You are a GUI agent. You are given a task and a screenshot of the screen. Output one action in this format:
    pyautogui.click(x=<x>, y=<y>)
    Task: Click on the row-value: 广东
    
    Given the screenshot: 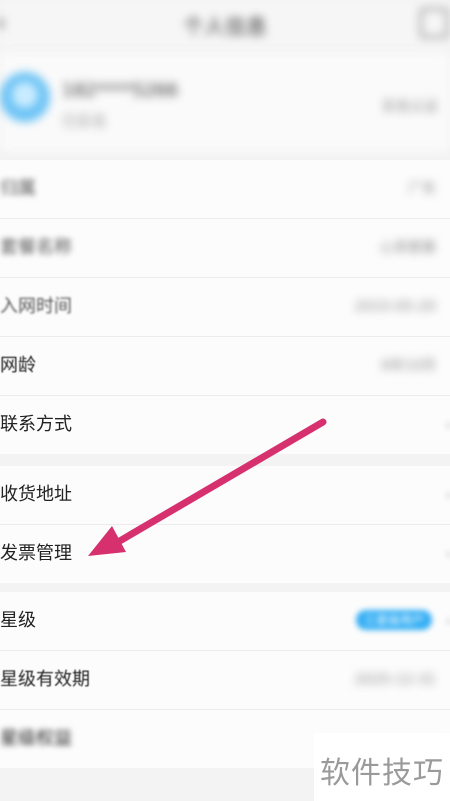 What is the action you would take?
    pyautogui.click(x=422, y=189)
    